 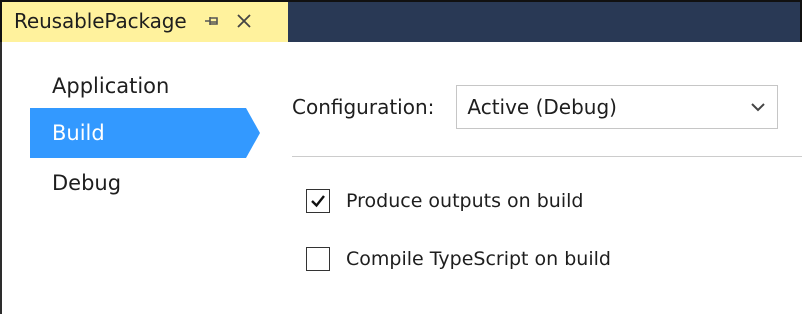 What do you see at coordinates (150, 183) in the screenshot?
I see `sidebar-item-debug: Debug` at bounding box center [150, 183].